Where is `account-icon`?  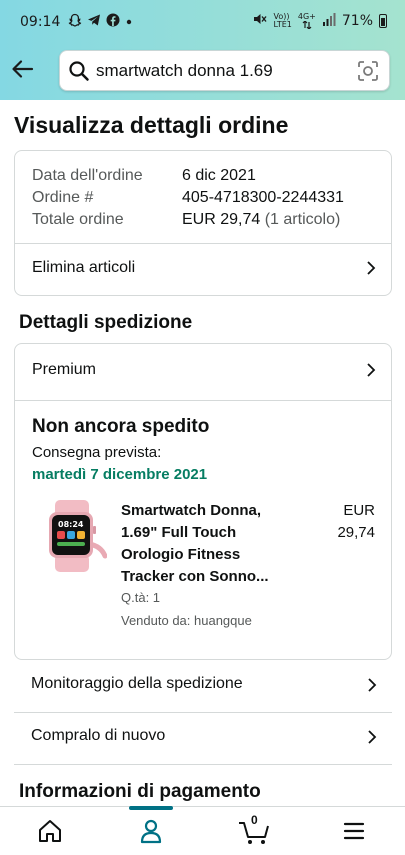 account-icon is located at coordinates (151, 831).